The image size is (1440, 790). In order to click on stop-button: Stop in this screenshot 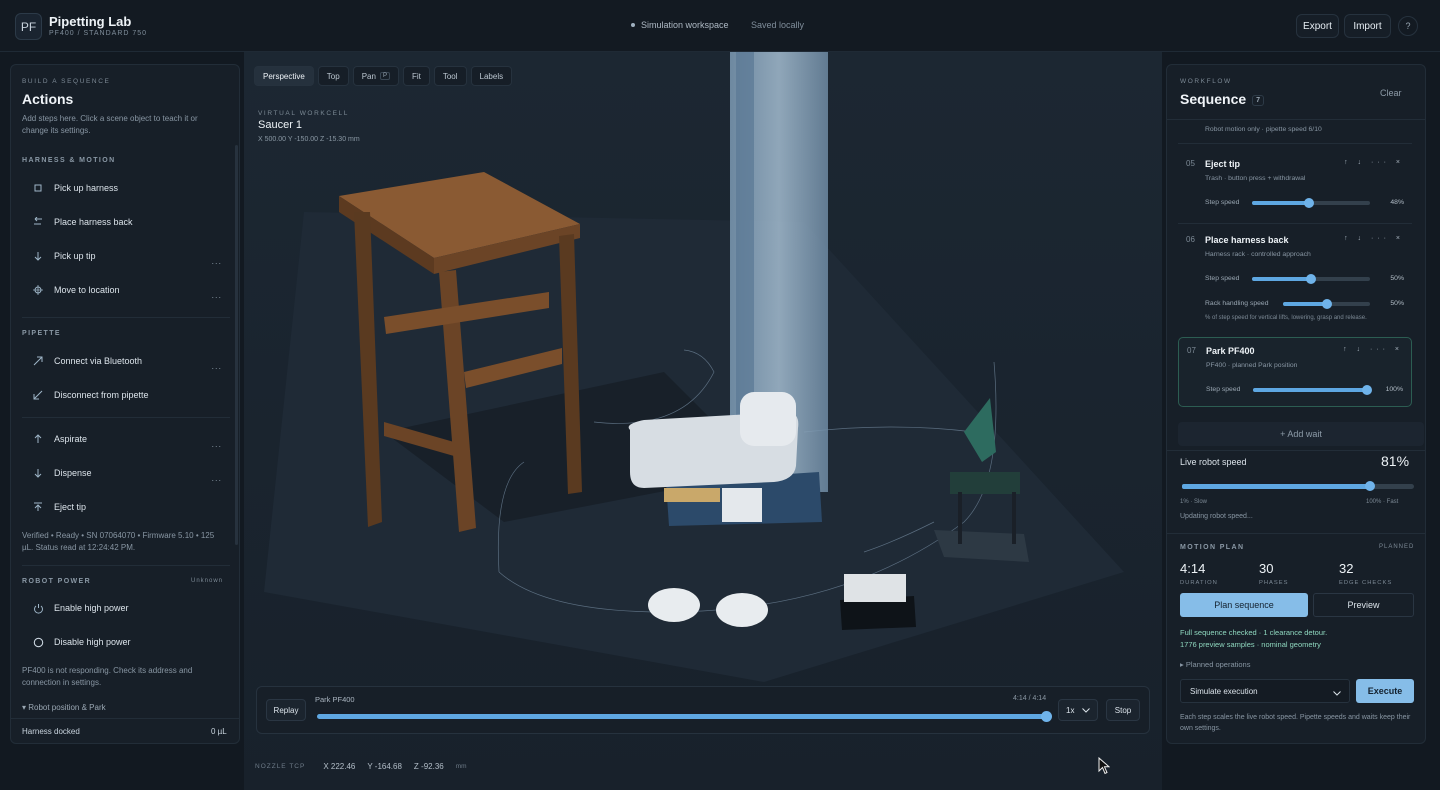, I will do `click(1123, 710)`.